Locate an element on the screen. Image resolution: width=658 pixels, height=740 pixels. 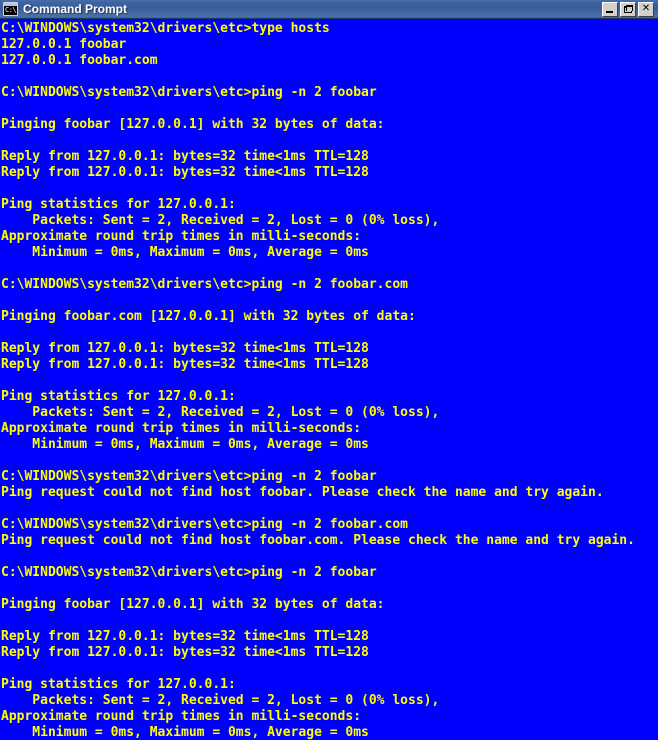
minimize-button is located at coordinates (610, 9).